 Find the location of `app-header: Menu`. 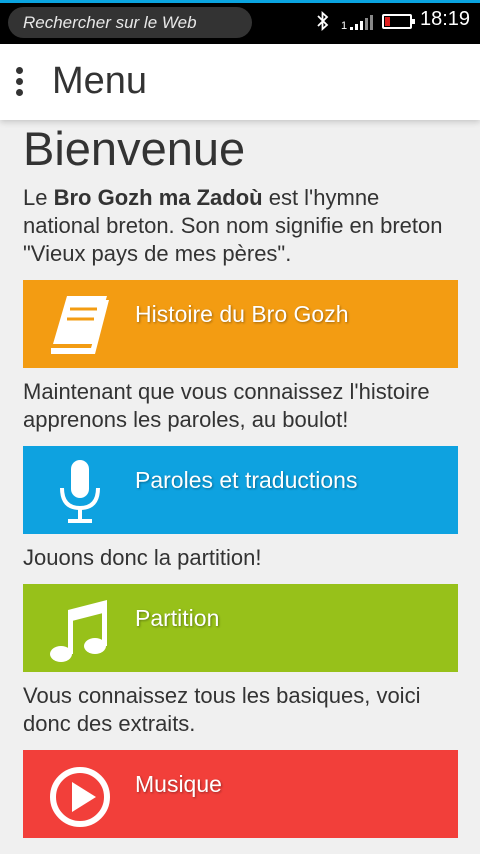

app-header: Menu is located at coordinates (240, 82).